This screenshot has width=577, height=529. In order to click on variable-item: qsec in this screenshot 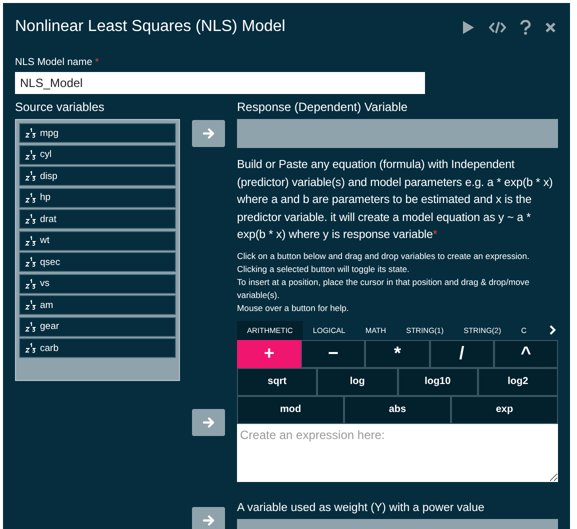, I will do `click(97, 262)`.